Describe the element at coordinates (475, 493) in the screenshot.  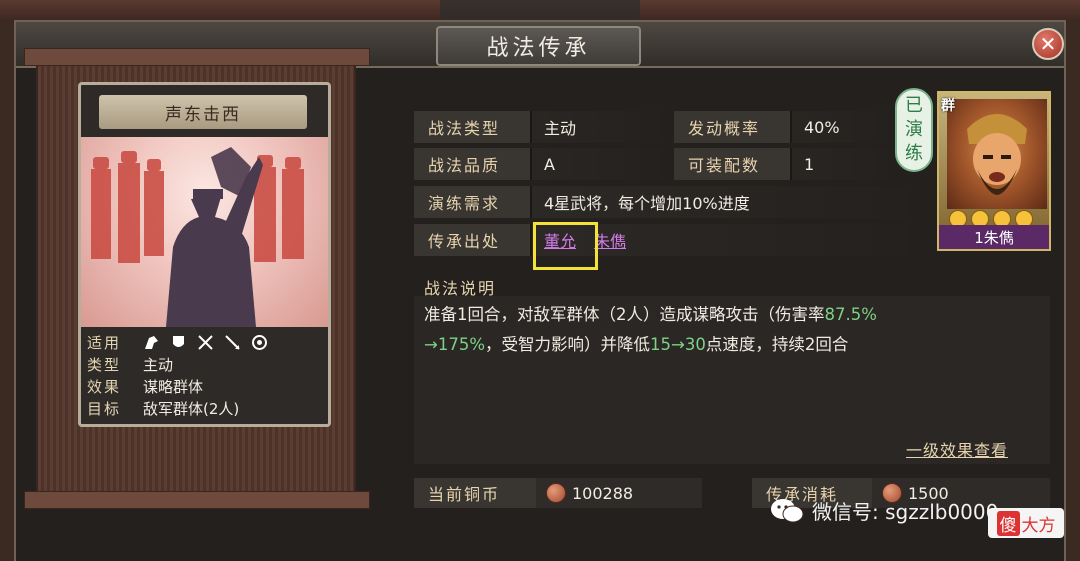
I see `copper-label: 当前铜币` at that location.